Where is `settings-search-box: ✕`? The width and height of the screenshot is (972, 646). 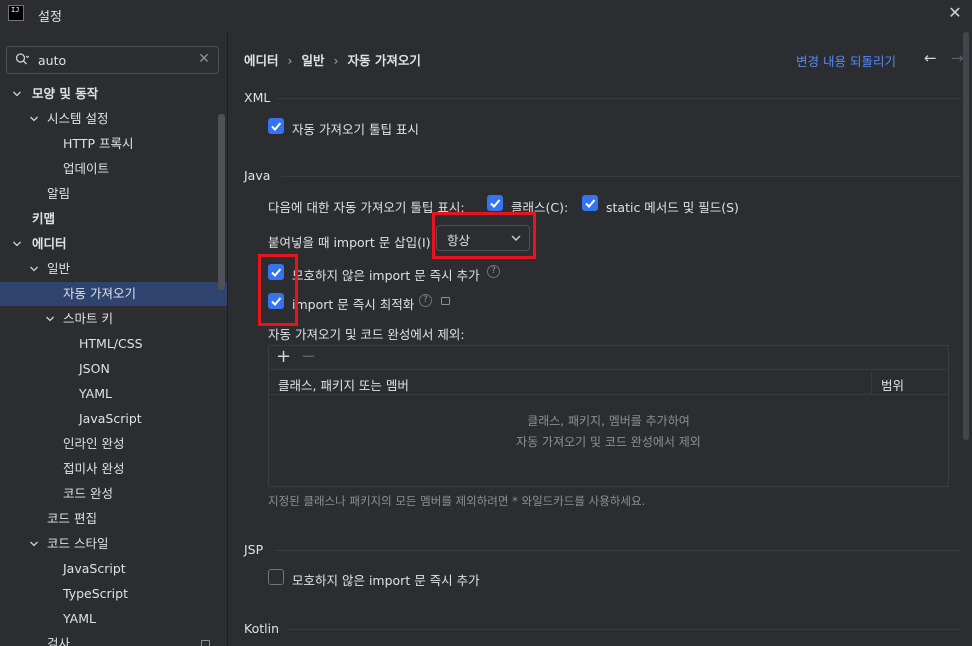
settings-search-box: ✕ is located at coordinates (112, 60).